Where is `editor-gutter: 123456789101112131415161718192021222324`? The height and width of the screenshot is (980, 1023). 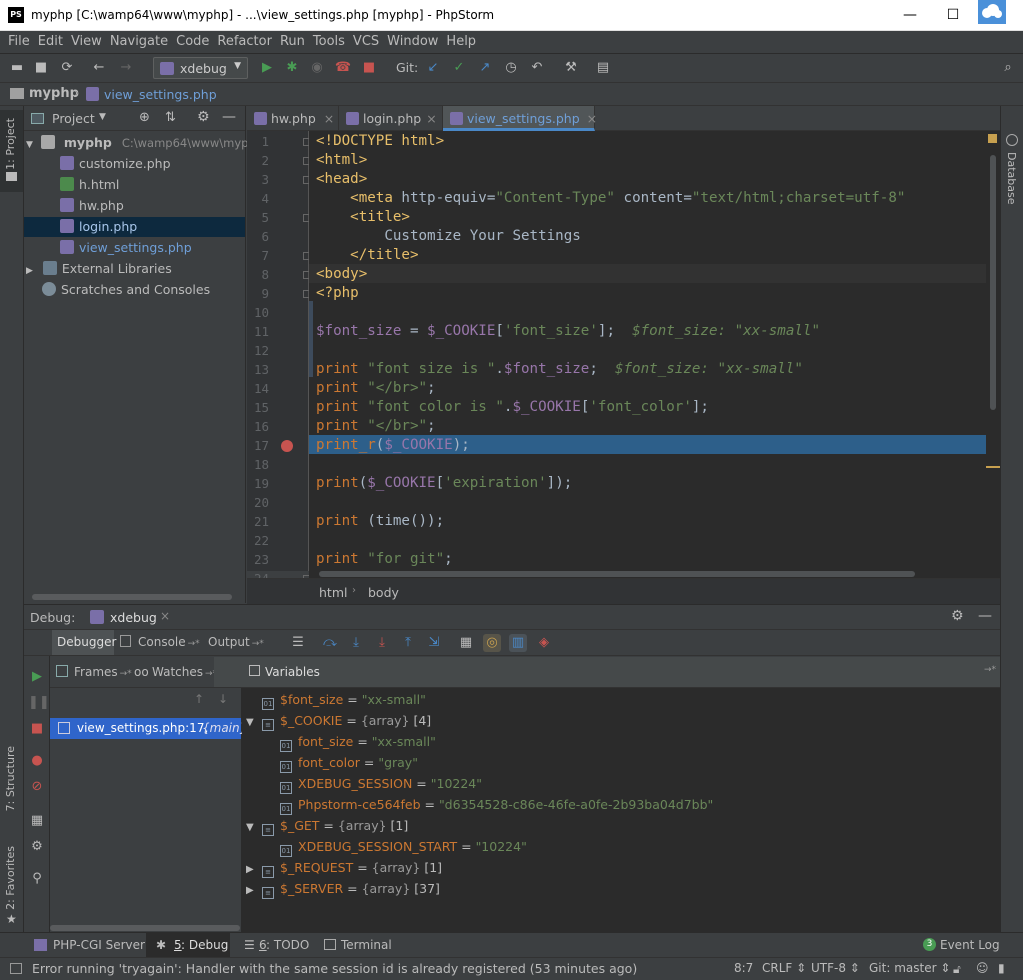 editor-gutter: 123456789101112131415161718192021222324 is located at coordinates (279, 358).